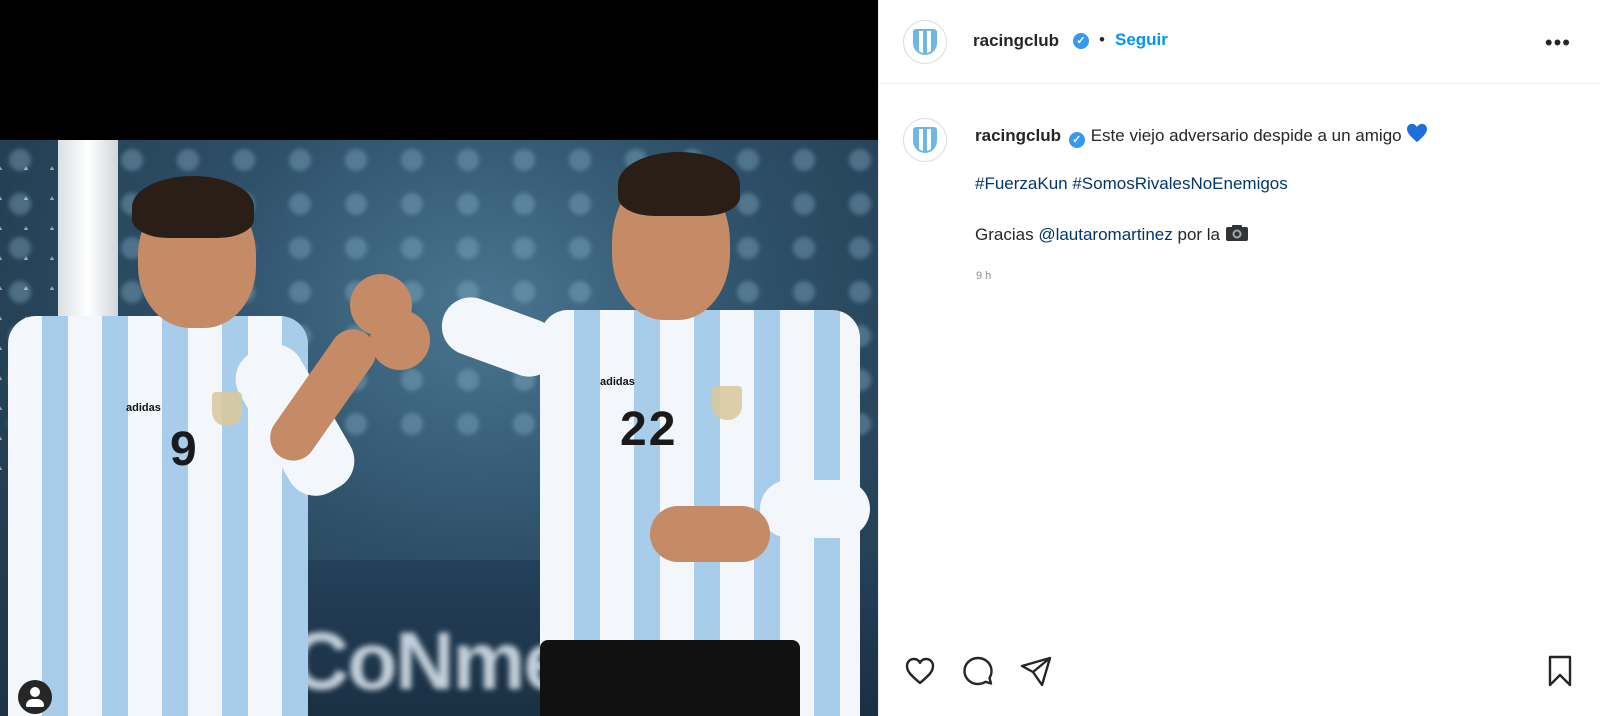 Image resolution: width=1600 pixels, height=716 pixels. What do you see at coordinates (1105, 234) in the screenshot?
I see `mention-link: @lautaromartinez` at bounding box center [1105, 234].